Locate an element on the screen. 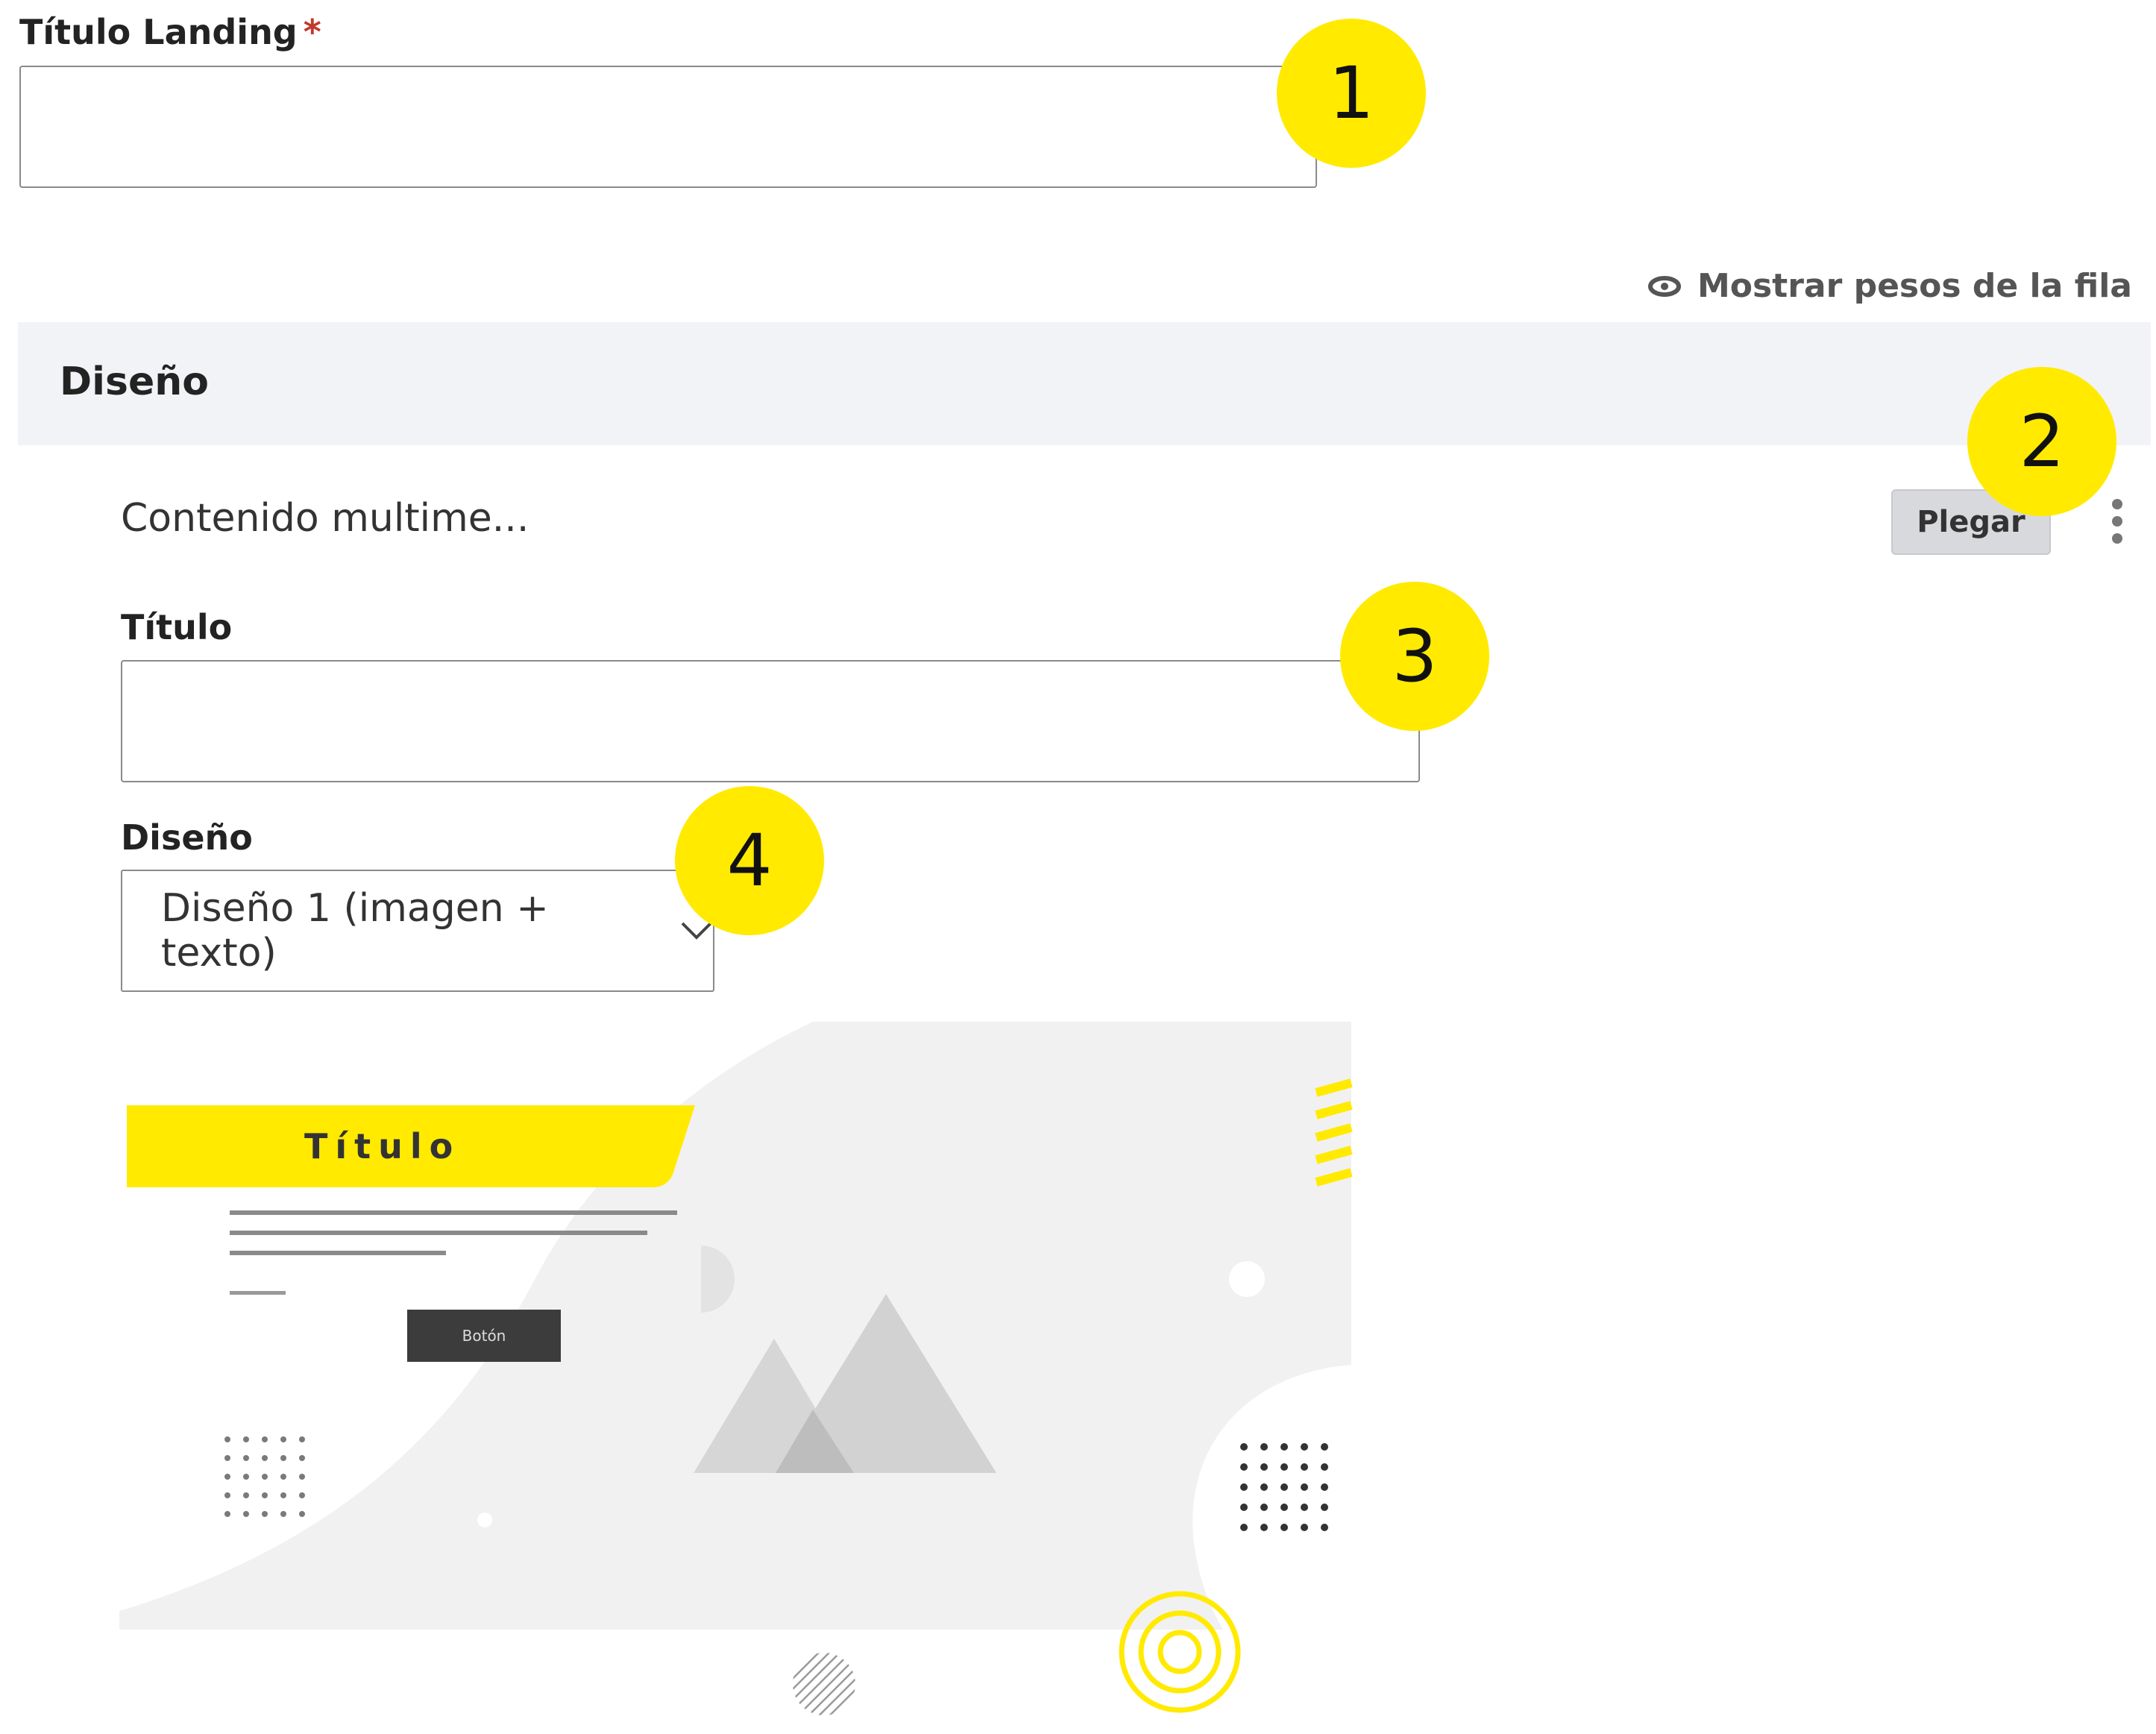 This screenshot has width=2156, height=1734. annotation-badge-2: 2 is located at coordinates (2041, 442).